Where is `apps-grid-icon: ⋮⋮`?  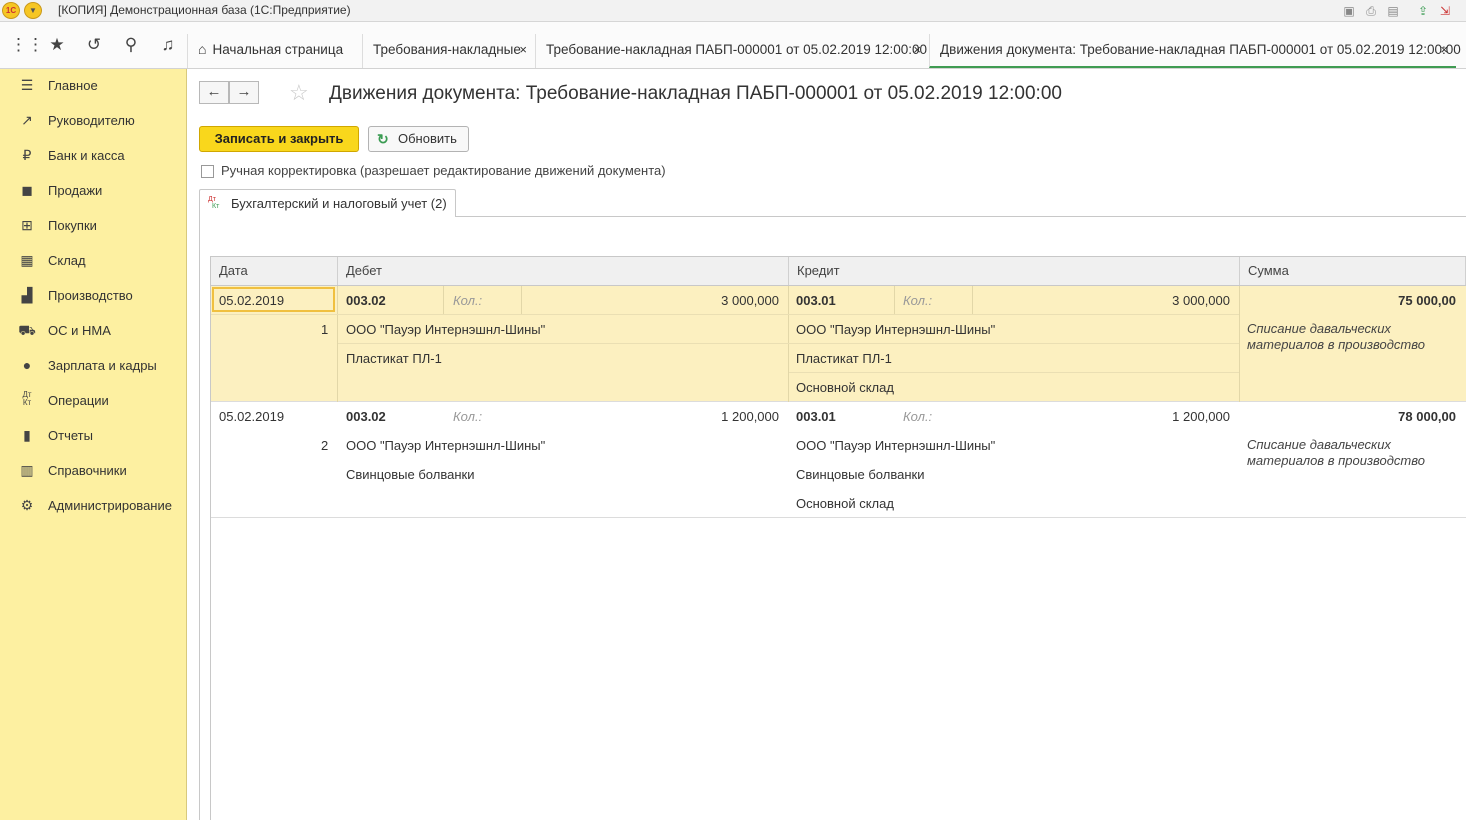
apps-grid-icon: ⋮⋮ is located at coordinates (27, 45).